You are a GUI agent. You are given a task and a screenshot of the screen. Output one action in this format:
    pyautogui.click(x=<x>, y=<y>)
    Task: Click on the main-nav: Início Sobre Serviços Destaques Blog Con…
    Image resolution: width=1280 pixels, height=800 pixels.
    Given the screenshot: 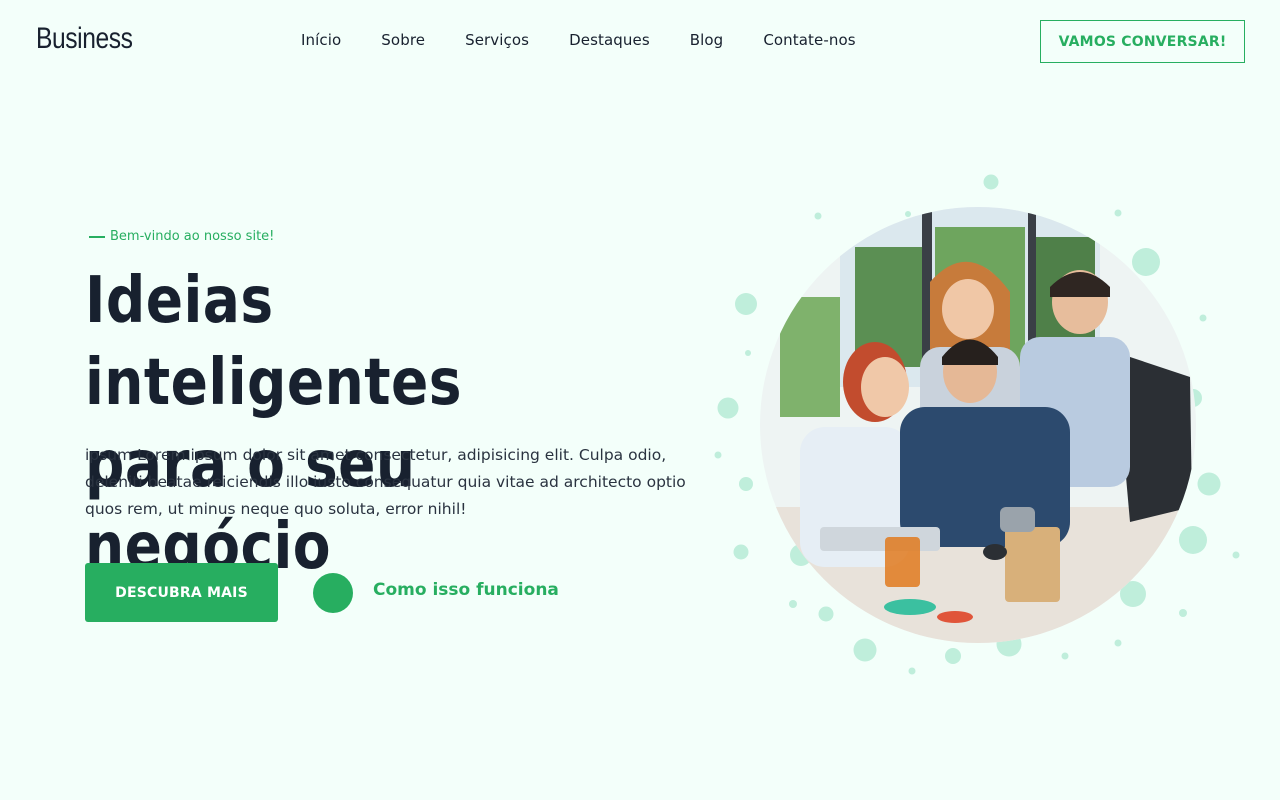 What is the action you would take?
    pyautogui.click(x=578, y=40)
    